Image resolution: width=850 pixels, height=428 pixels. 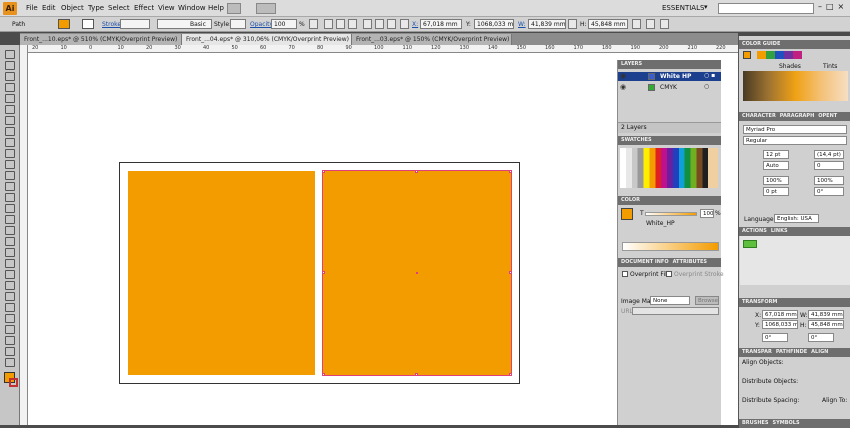 What do you see at coordinates (709, 75) in the screenshot?
I see `target-icon: ○ ▪` at bounding box center [709, 75].